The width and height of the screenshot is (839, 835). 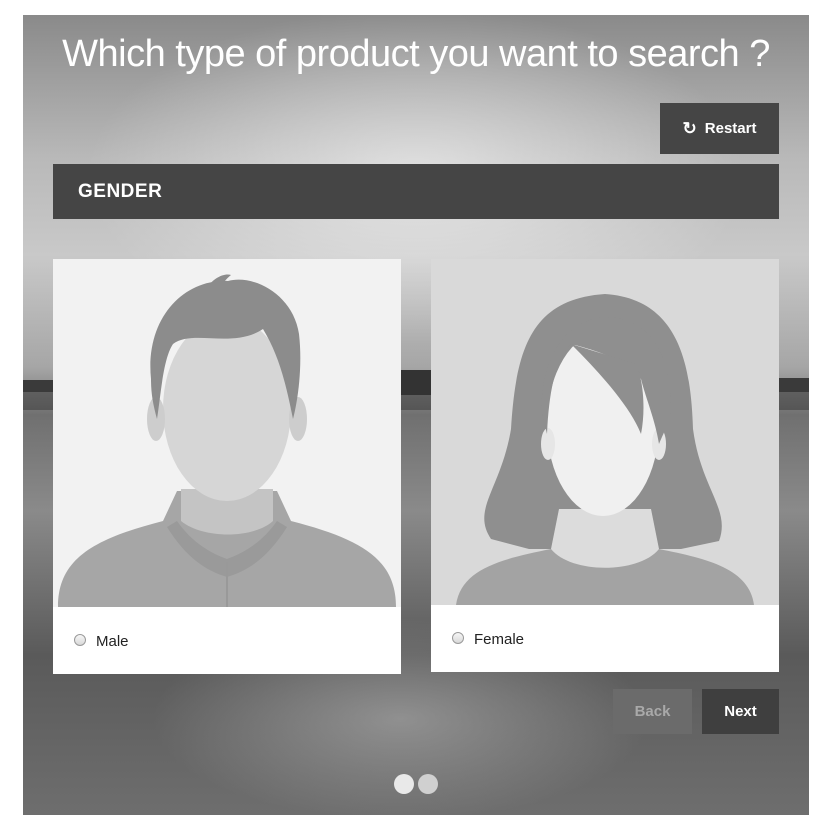 What do you see at coordinates (730, 128) in the screenshot?
I see `restart-label: Restart` at bounding box center [730, 128].